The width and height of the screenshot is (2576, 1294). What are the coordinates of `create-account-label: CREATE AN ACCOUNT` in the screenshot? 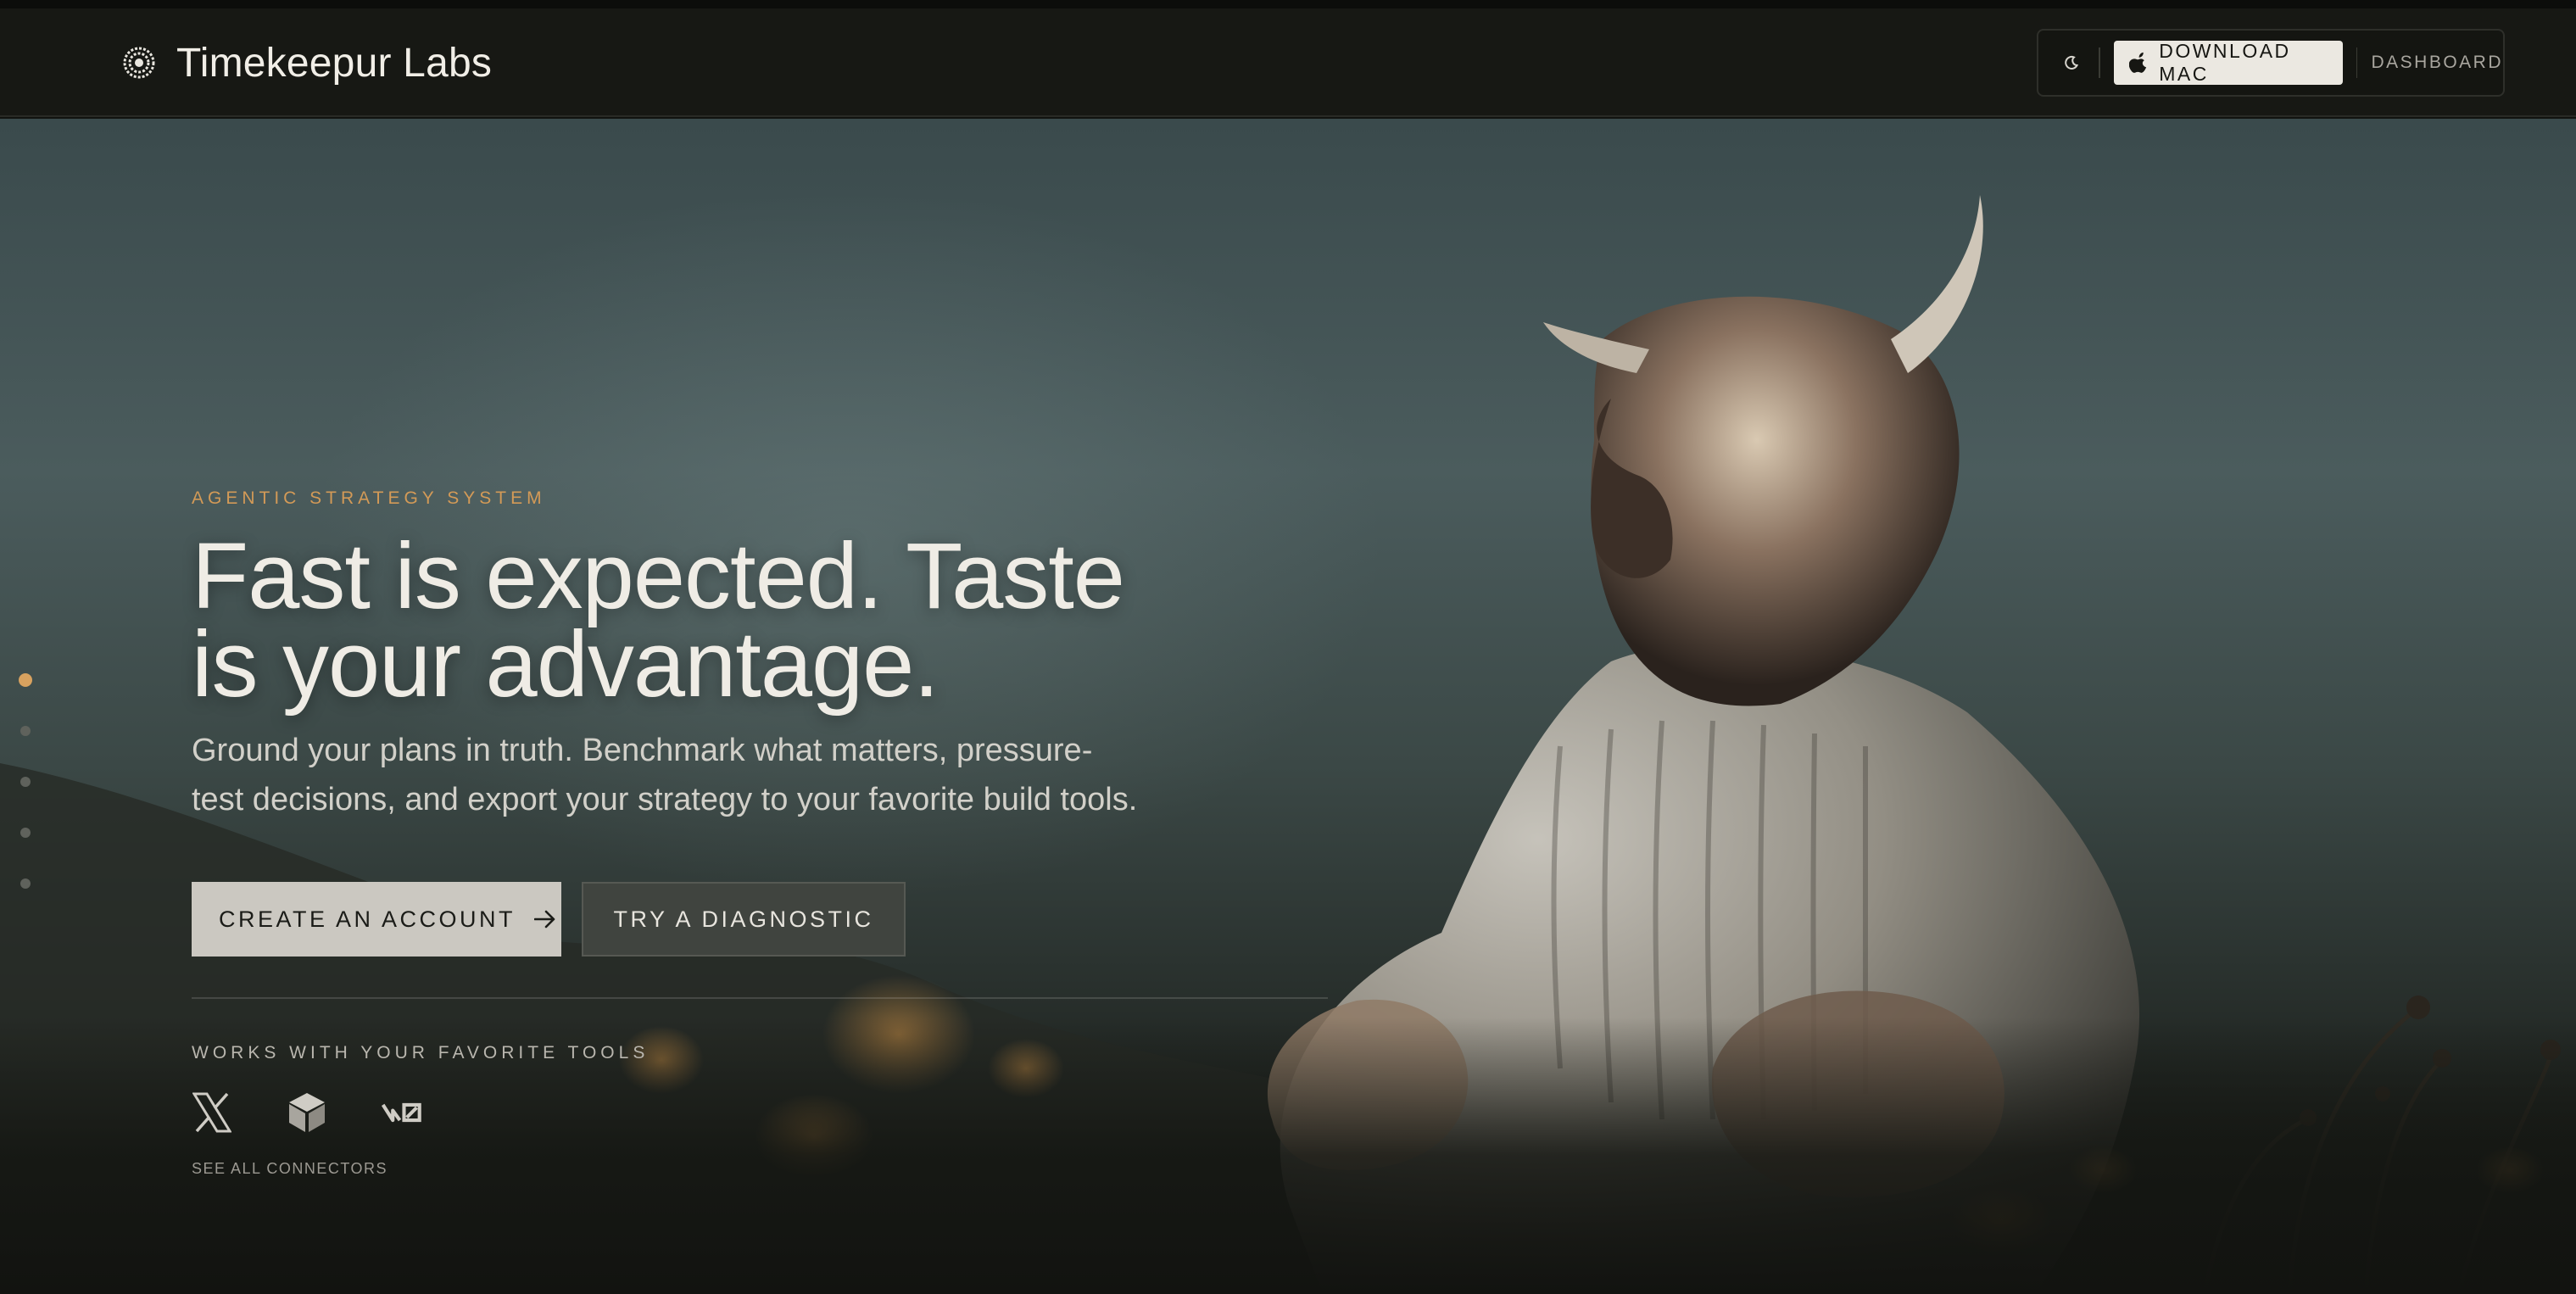 It's located at (367, 919).